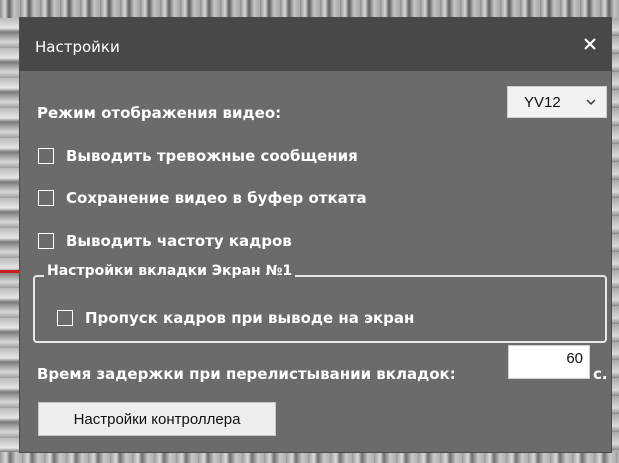 This screenshot has width=619, height=463. I want to click on checkbox-label: Выводить тревожные сообщения, so click(212, 156).